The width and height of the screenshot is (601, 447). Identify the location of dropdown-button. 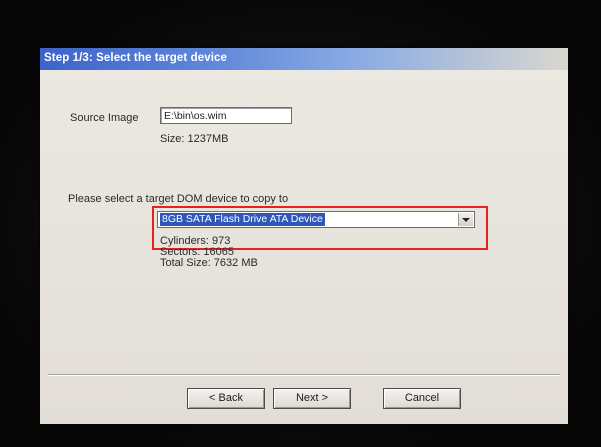
(465, 219).